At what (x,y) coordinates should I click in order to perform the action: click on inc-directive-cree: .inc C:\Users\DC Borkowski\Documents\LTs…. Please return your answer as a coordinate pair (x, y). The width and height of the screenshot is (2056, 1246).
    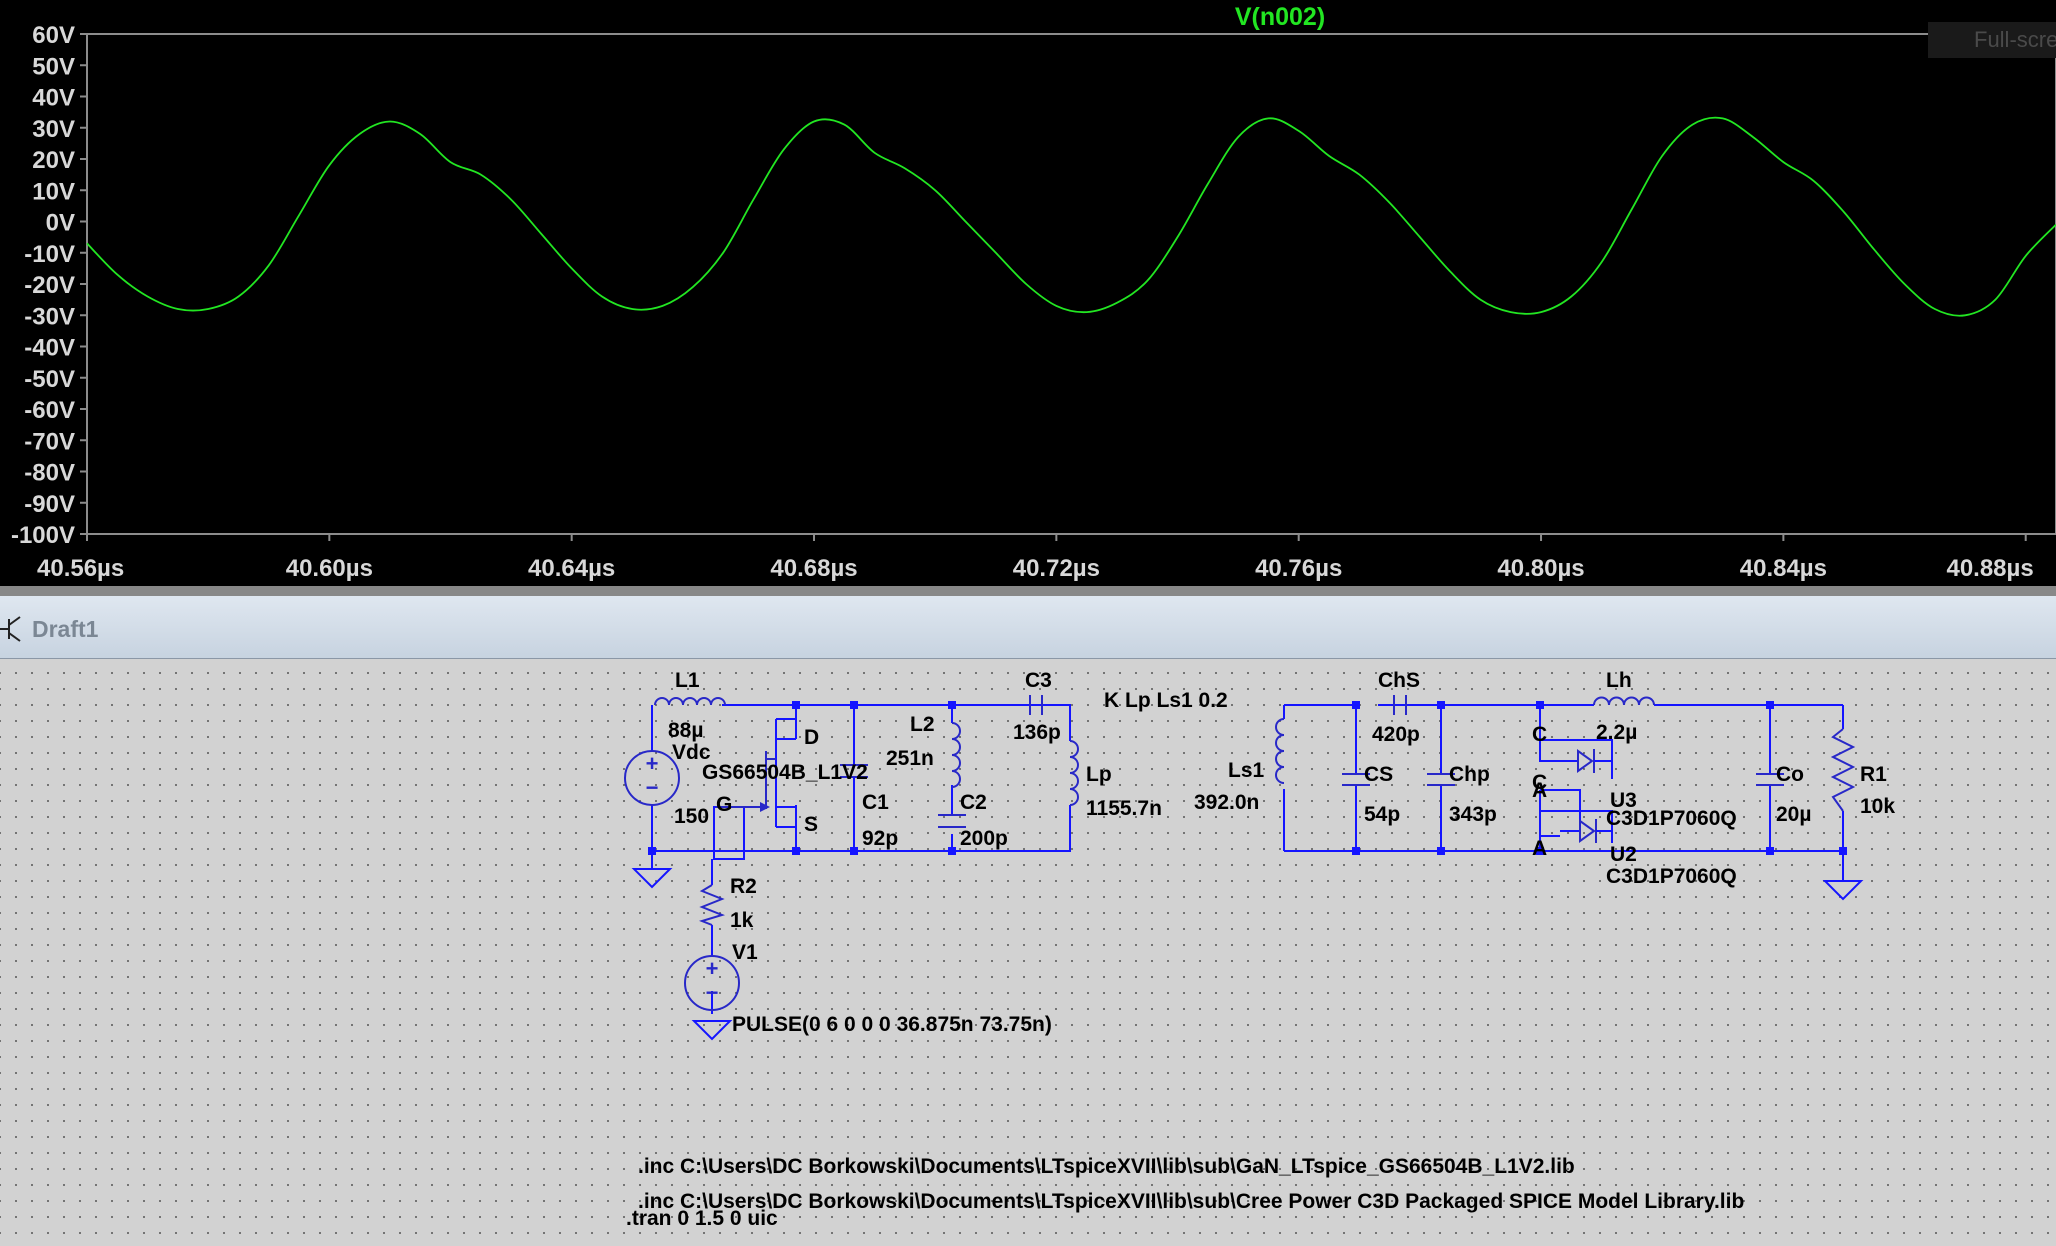
    Looking at the image, I should click on (1191, 1201).